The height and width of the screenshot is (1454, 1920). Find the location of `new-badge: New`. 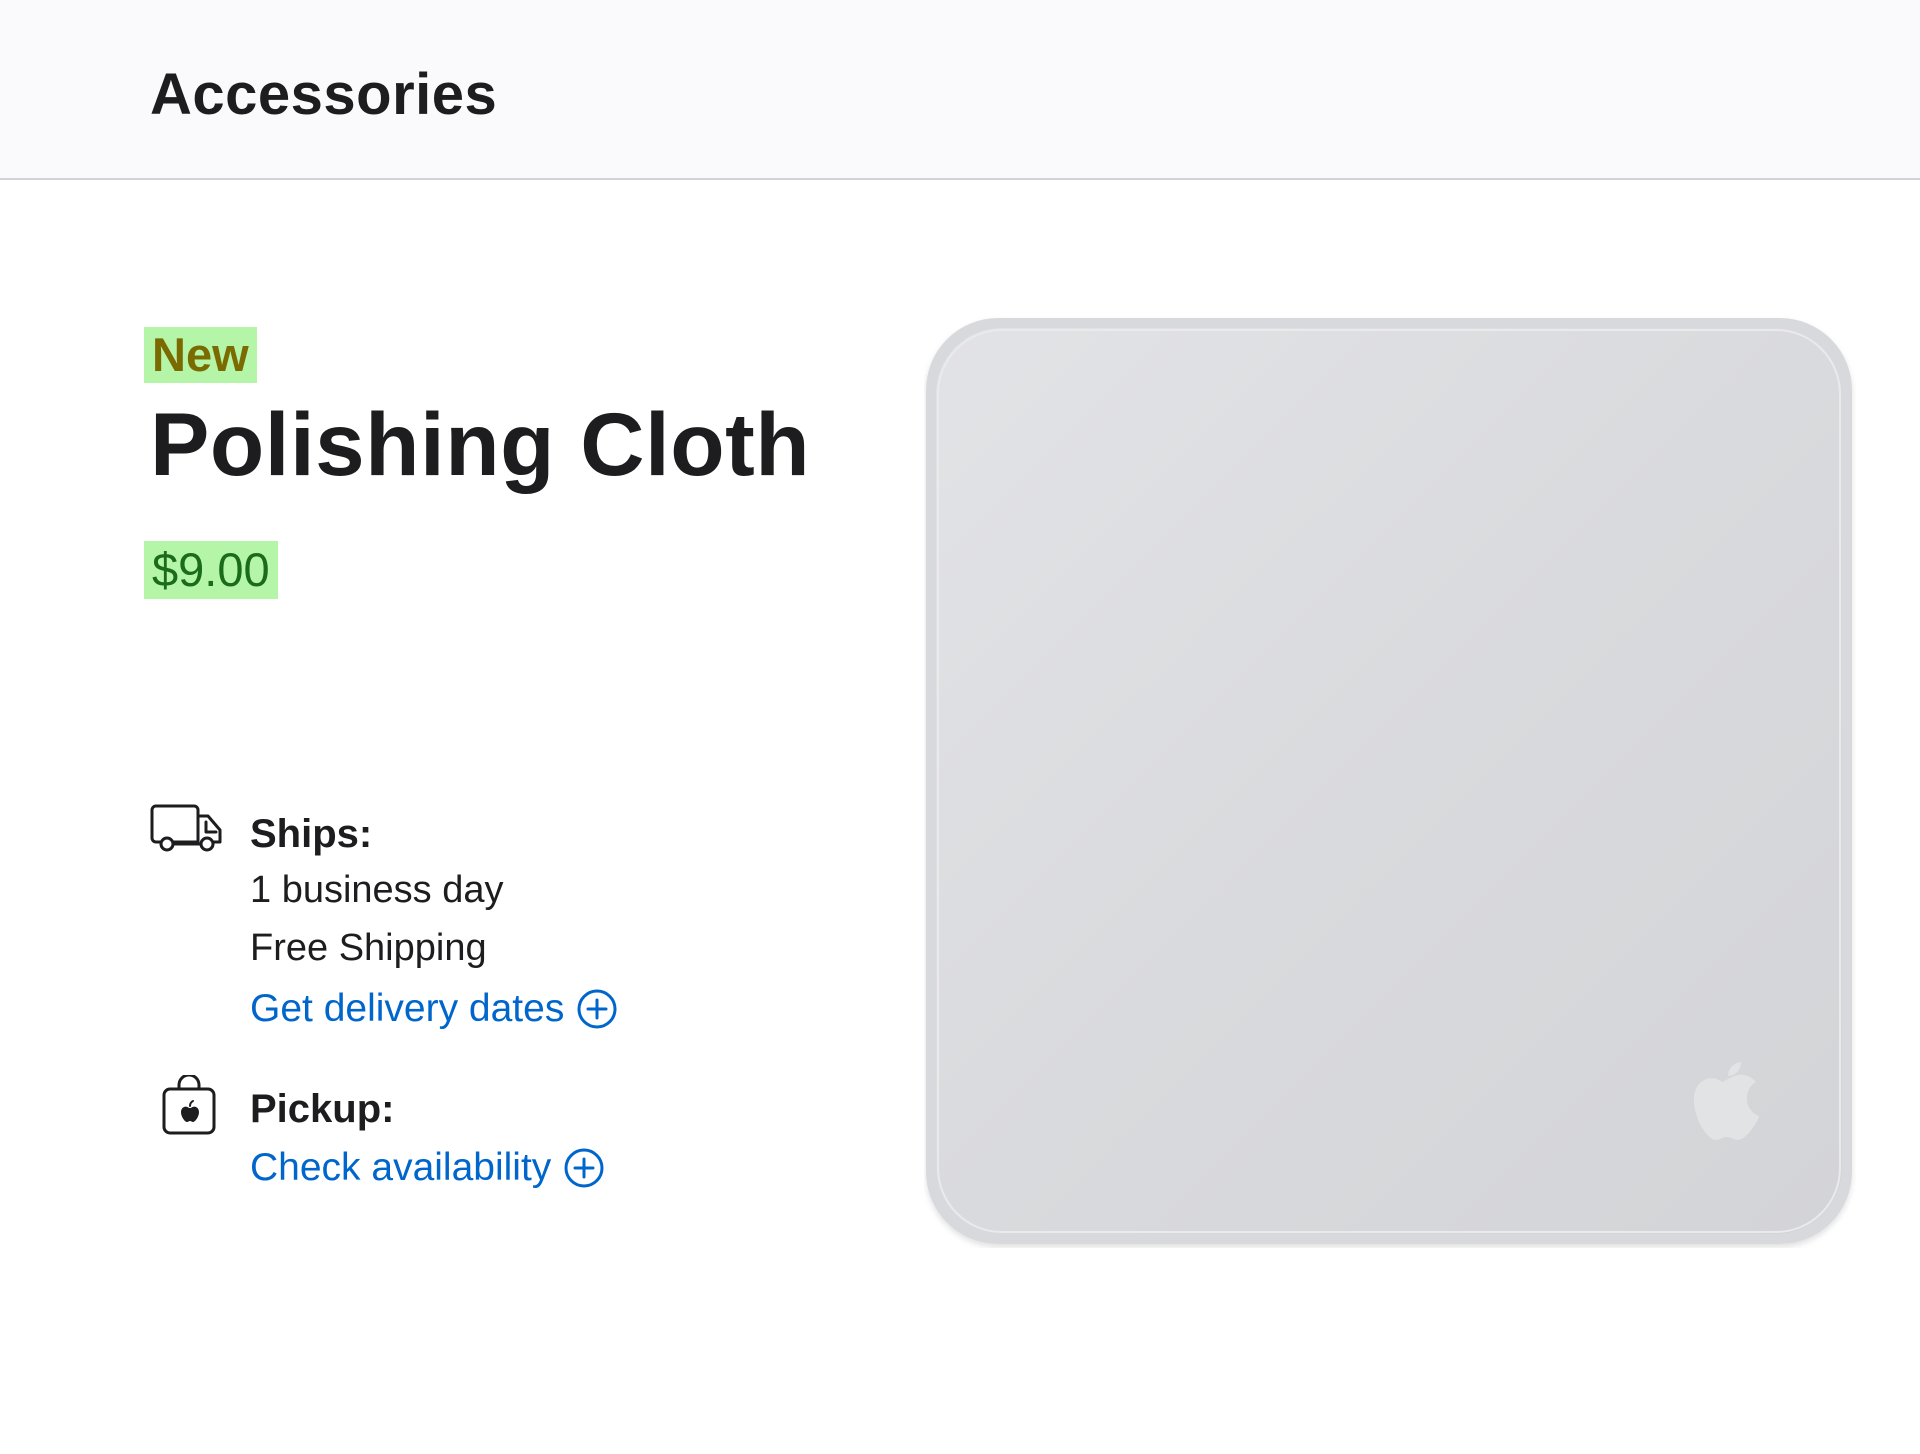

new-badge: New is located at coordinates (200, 355).